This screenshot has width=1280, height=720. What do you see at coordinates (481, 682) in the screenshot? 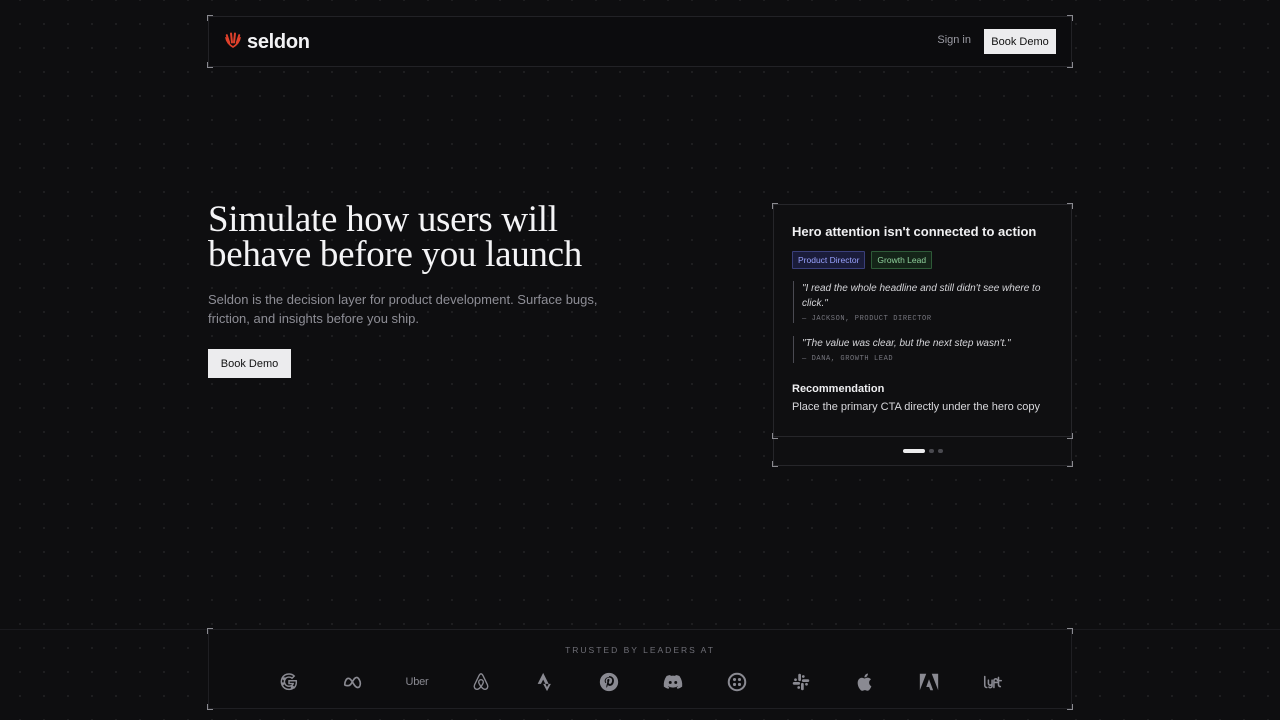
I see `airbnb-icon` at bounding box center [481, 682].